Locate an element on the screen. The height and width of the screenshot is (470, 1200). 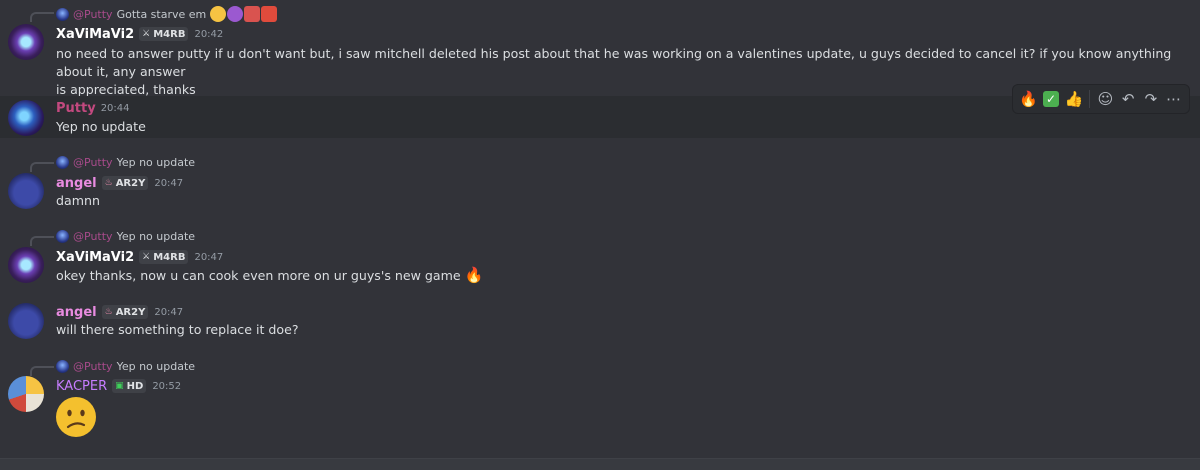
toolbar-divider is located at coordinates (1090, 99).